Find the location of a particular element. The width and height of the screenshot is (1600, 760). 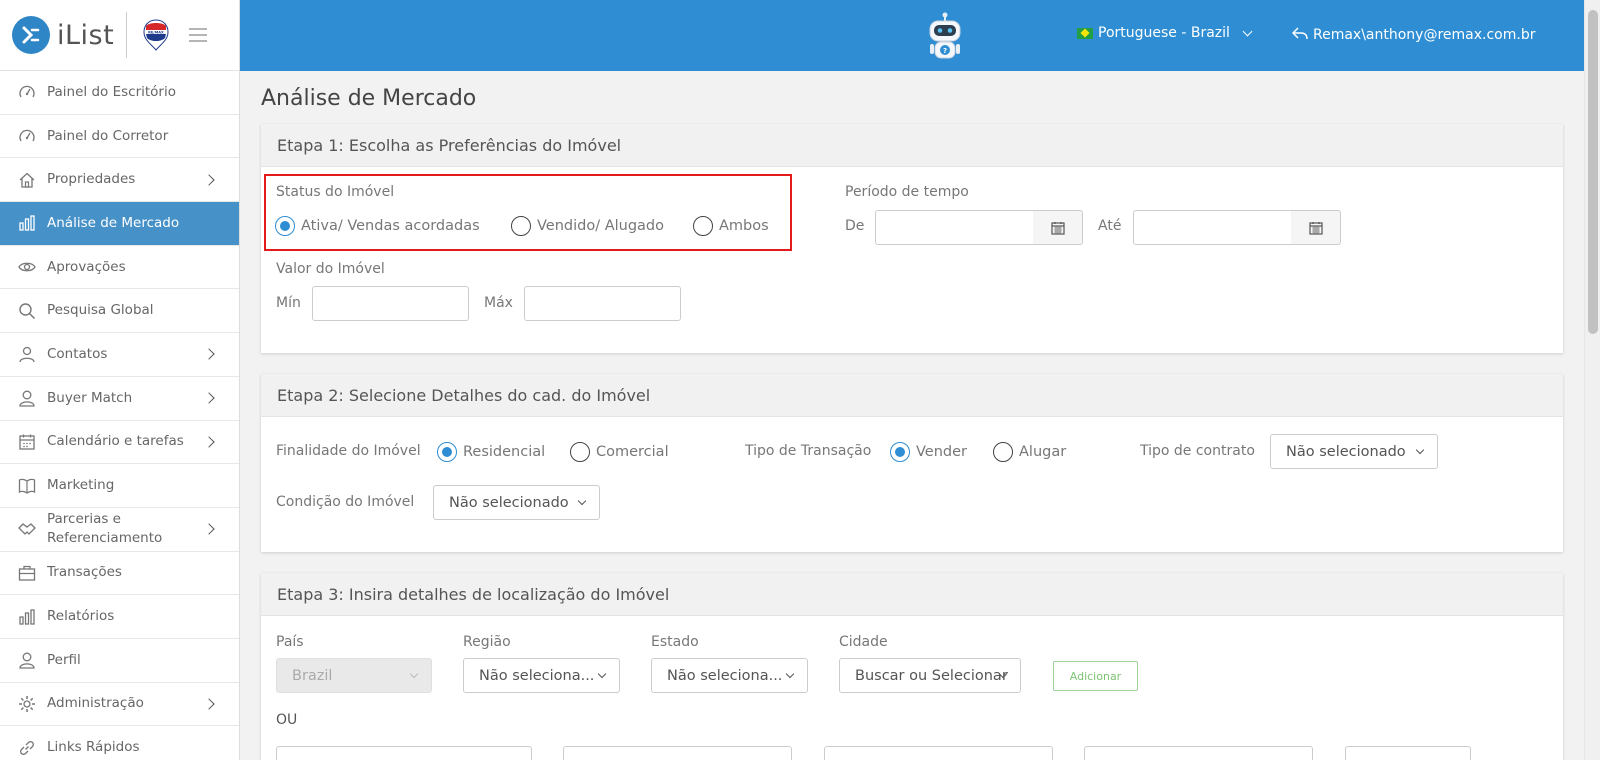

sidebar-item-10: Parcerias e Referenciamento is located at coordinates (119, 530).